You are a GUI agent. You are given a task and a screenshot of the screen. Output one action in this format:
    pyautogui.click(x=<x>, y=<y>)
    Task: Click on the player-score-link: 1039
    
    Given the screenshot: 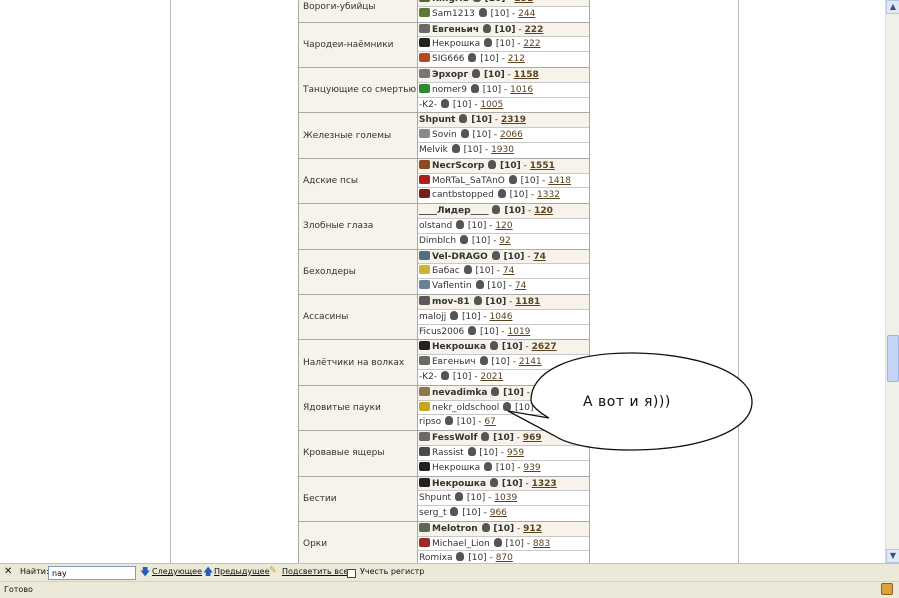 What is the action you would take?
    pyautogui.click(x=505, y=498)
    